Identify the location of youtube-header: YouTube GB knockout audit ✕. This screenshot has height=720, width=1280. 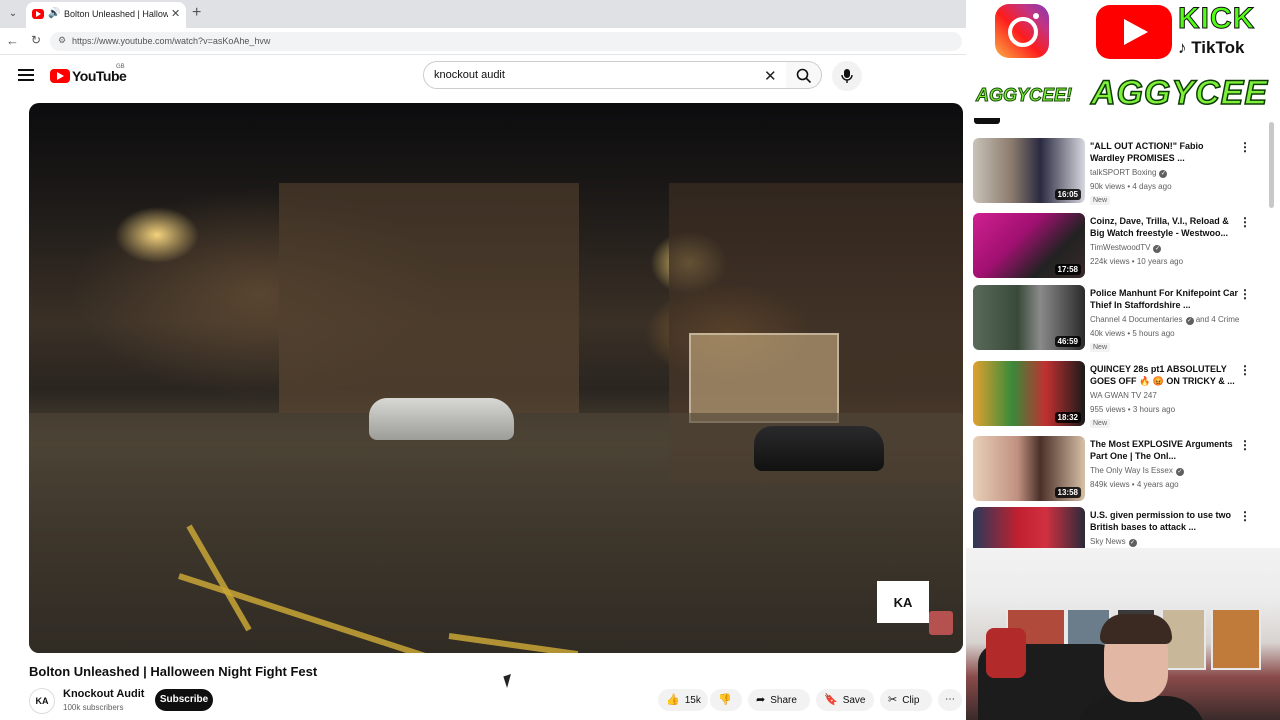
(483, 77).